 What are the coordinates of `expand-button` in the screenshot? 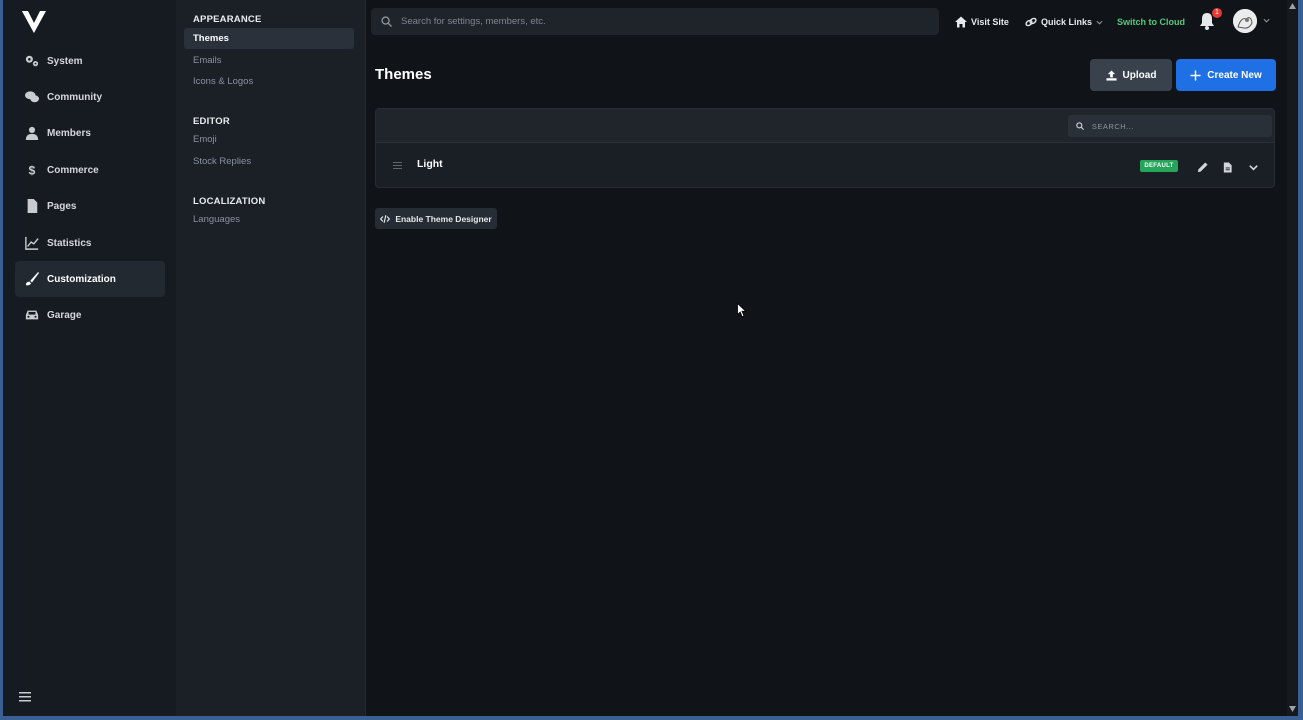 It's located at (1253, 165).